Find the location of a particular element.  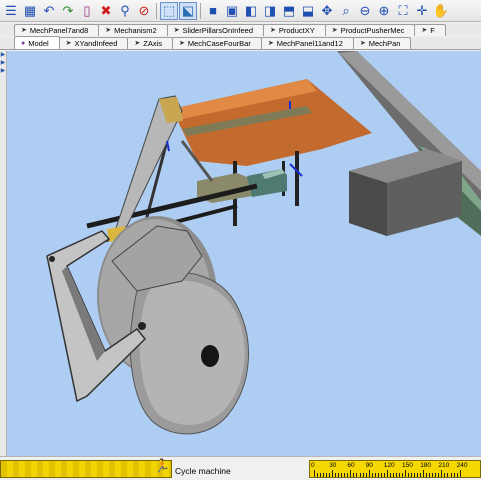

paint-icon: ⚲ is located at coordinates (125, 11).